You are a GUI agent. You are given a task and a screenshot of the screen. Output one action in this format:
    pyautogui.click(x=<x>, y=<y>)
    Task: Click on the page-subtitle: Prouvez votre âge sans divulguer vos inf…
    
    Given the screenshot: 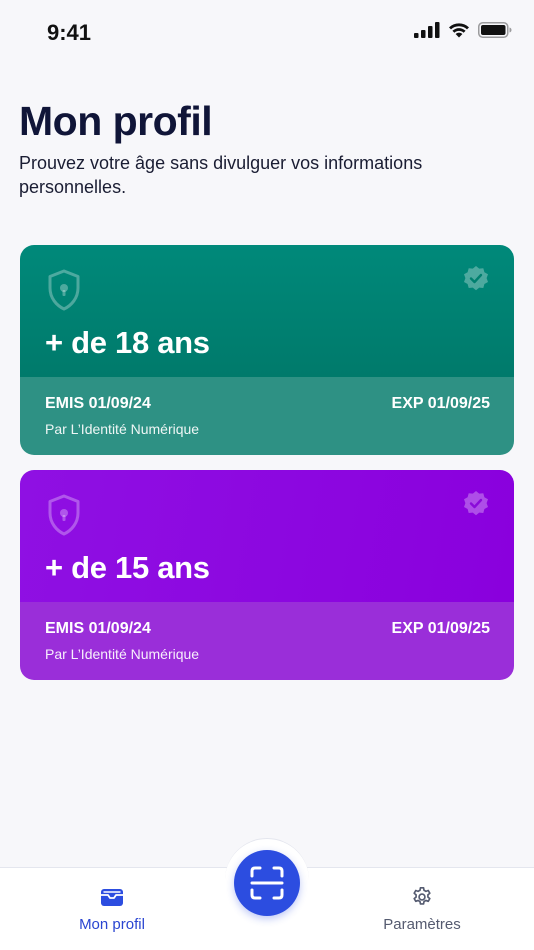 What is the action you would take?
    pyautogui.click(x=221, y=175)
    